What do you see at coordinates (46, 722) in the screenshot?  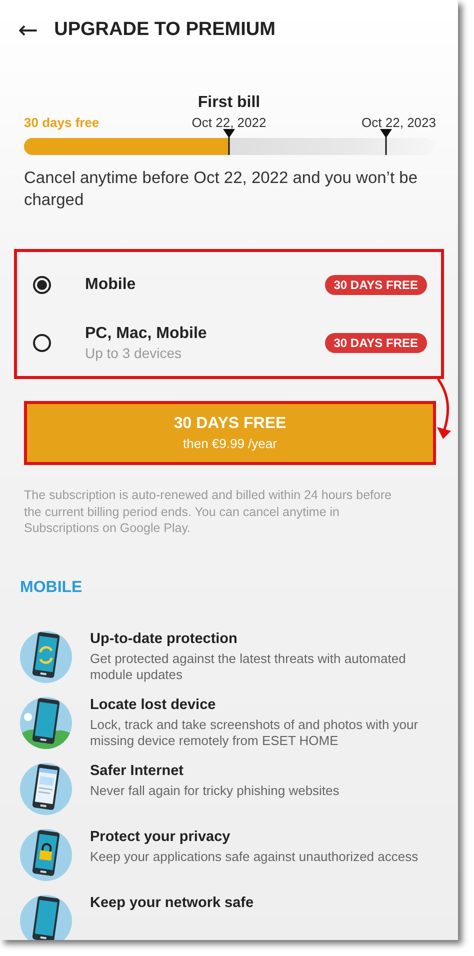 I see `phone-flower-icon` at bounding box center [46, 722].